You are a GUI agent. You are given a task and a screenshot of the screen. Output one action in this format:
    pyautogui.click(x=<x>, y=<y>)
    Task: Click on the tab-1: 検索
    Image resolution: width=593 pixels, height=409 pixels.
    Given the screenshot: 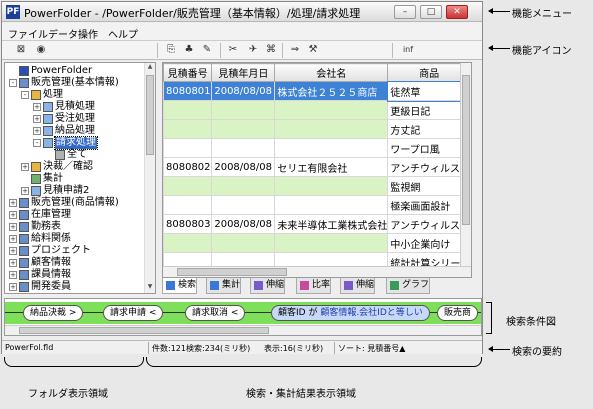 What is the action you would take?
    pyautogui.click(x=180, y=286)
    